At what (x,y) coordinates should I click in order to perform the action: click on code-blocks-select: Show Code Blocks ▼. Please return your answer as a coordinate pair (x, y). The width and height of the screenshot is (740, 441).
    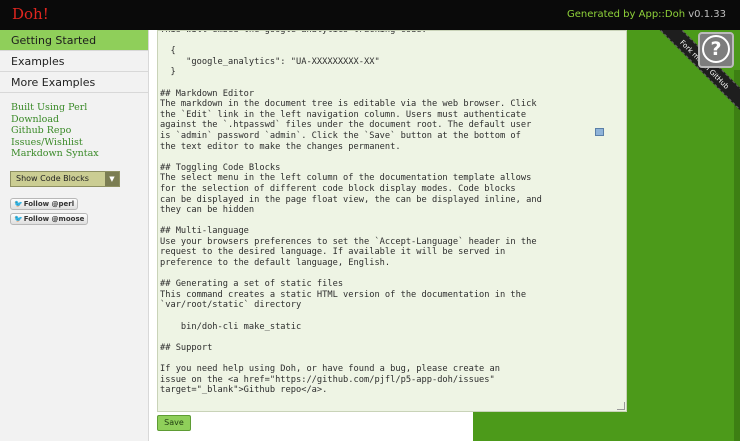
    Looking at the image, I should click on (65, 179).